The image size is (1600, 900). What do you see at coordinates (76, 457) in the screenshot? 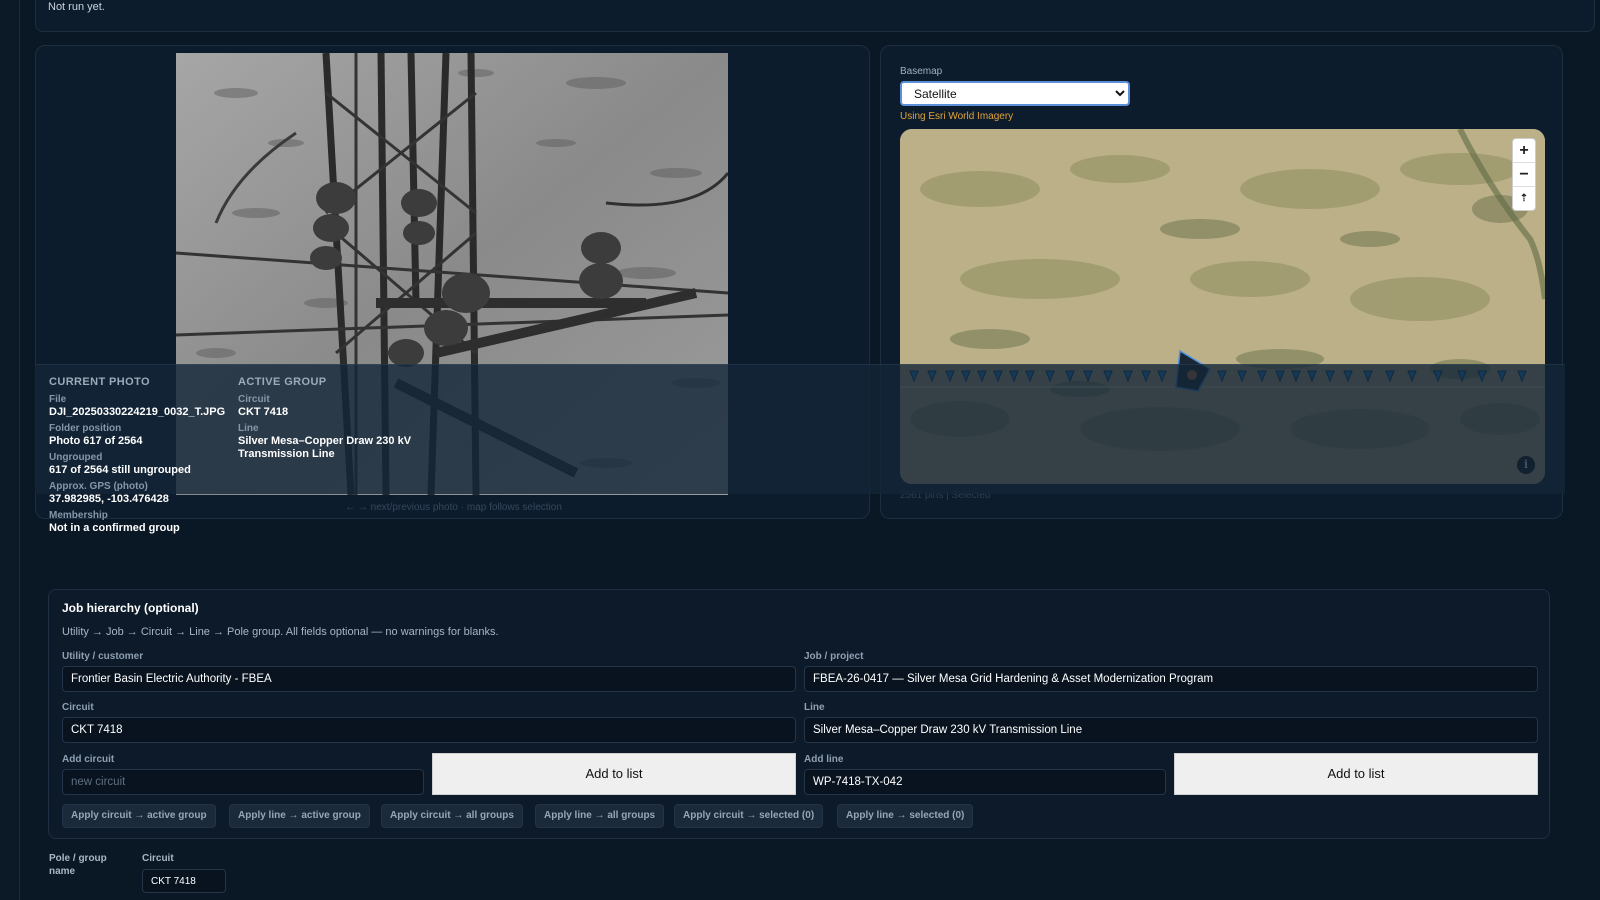
I see `ungrouped-label: Ungrouped` at bounding box center [76, 457].